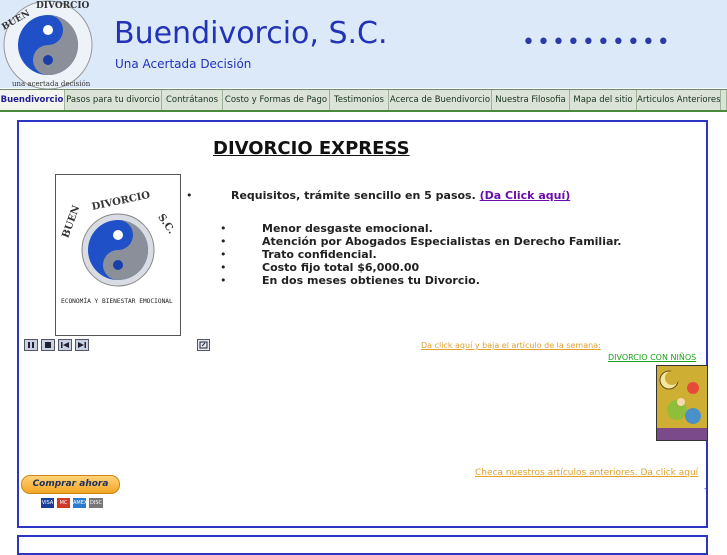 The height and width of the screenshot is (555, 727). Describe the element at coordinates (276, 100) in the screenshot. I see `nav-item-costo: Costo y Formas de Pago` at that location.